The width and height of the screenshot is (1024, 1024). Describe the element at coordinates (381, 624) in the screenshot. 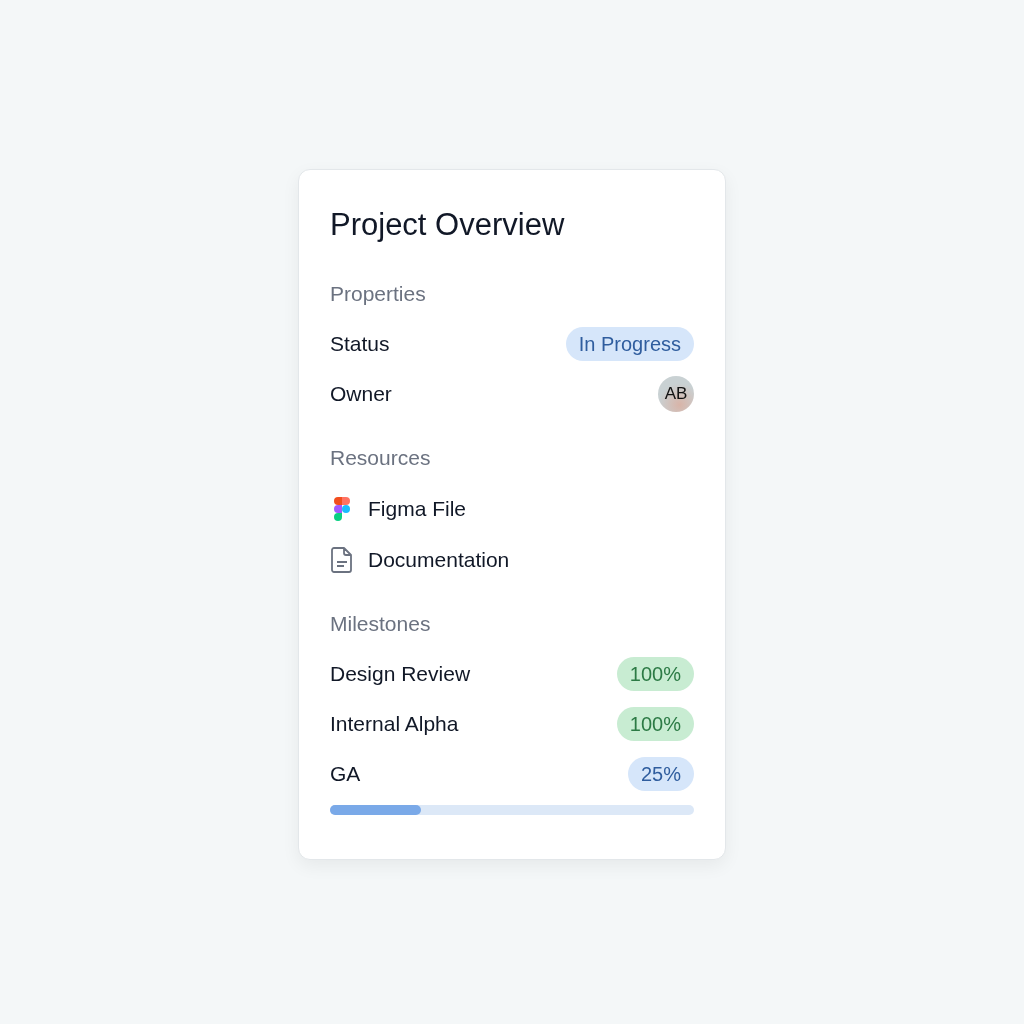

I see `section-heading: Milestones` at that location.